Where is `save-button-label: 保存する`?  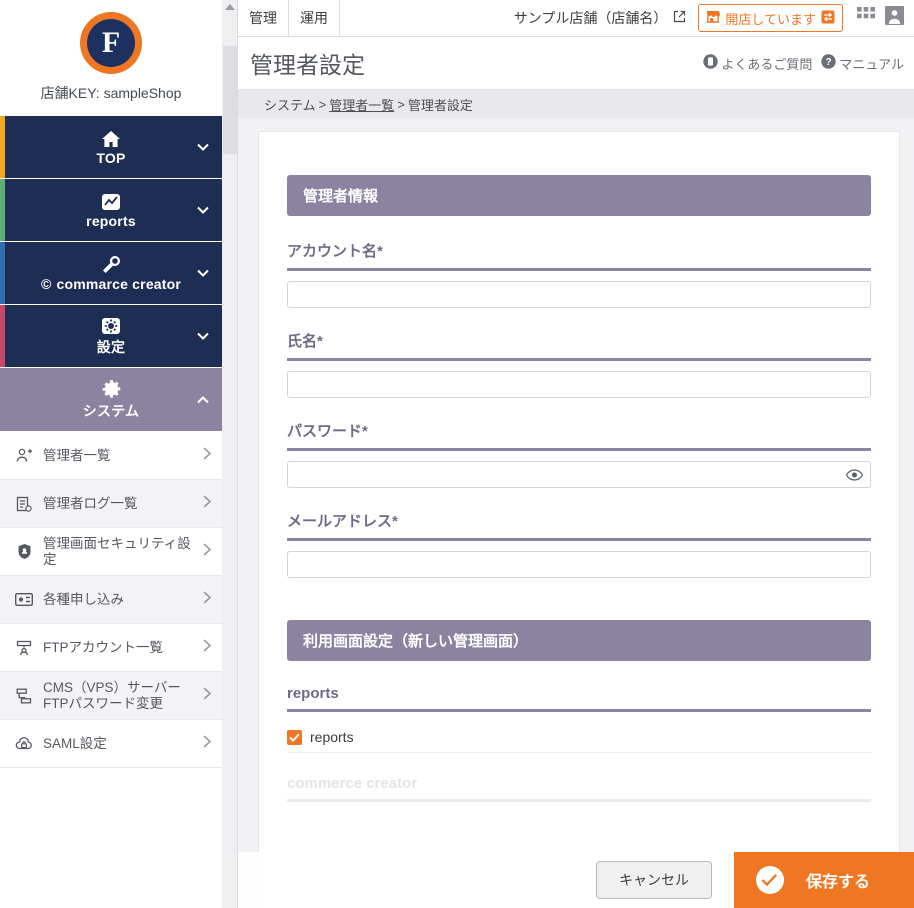
save-button-label: 保存する is located at coordinates (837, 882).